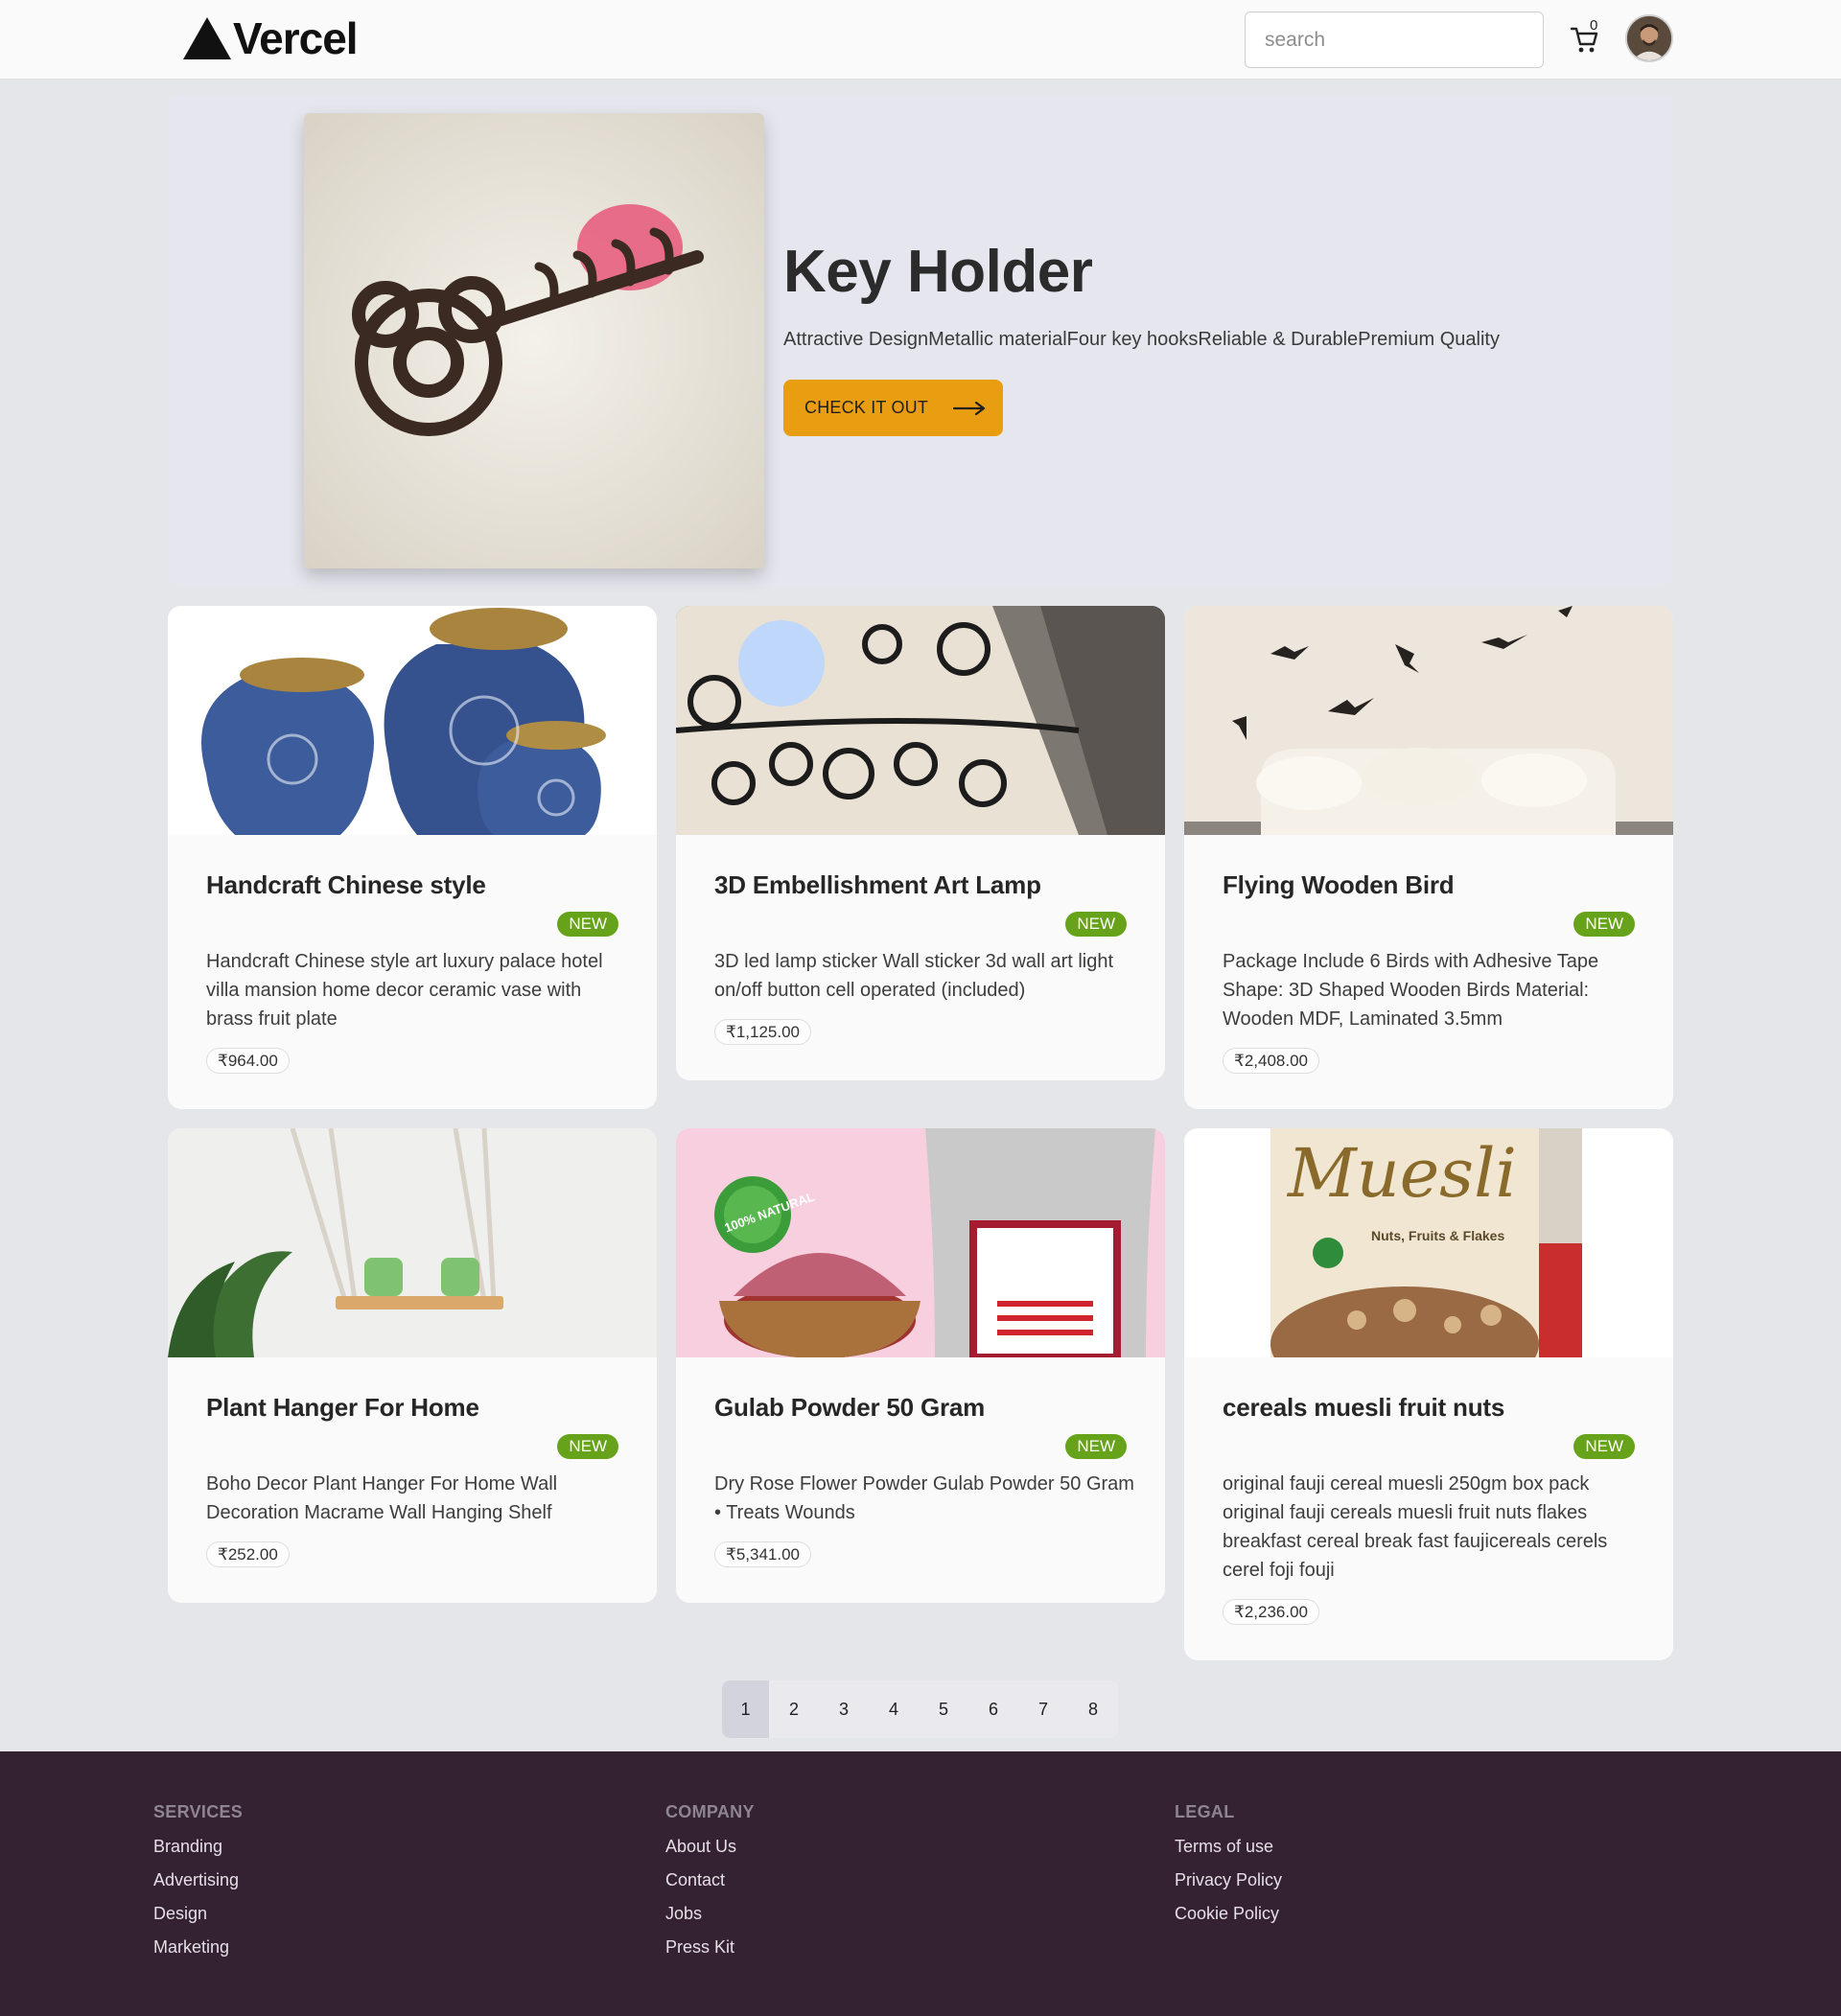 The height and width of the screenshot is (2016, 1841). I want to click on footer-link-advertising: Advertising, so click(198, 1880).